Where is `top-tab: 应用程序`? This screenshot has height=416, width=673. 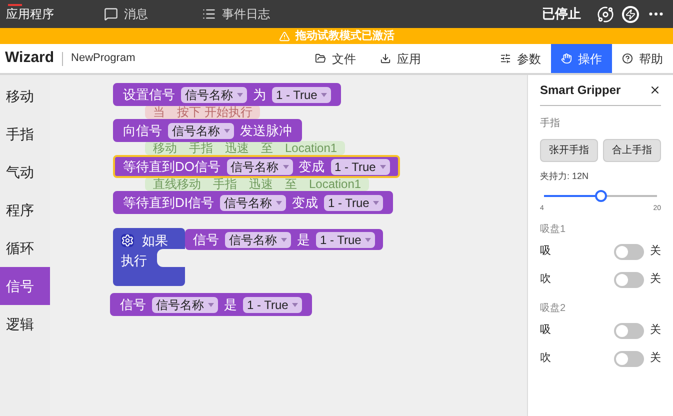
top-tab: 应用程序 is located at coordinates (54, 14).